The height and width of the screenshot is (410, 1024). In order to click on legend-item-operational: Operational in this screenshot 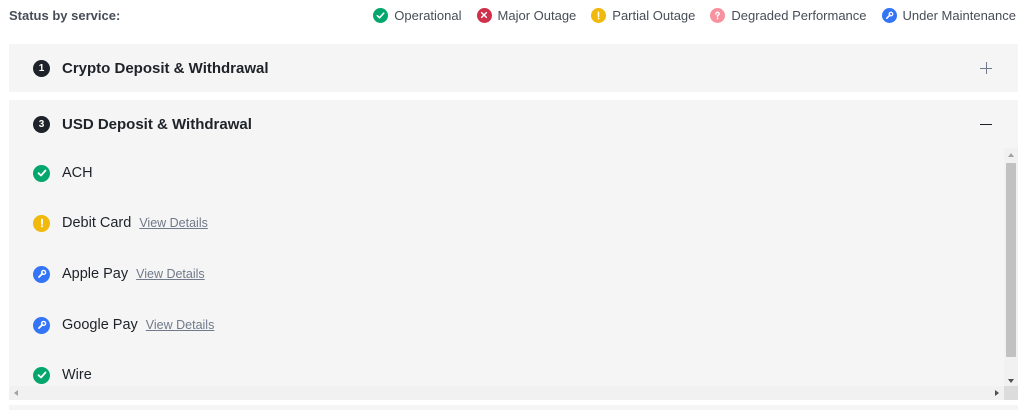, I will do `click(417, 15)`.